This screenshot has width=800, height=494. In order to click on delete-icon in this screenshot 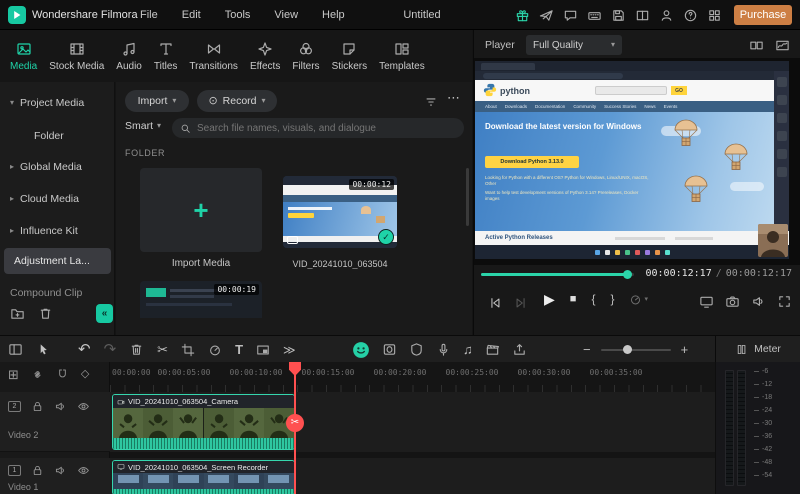, I will do `click(136, 349)`.